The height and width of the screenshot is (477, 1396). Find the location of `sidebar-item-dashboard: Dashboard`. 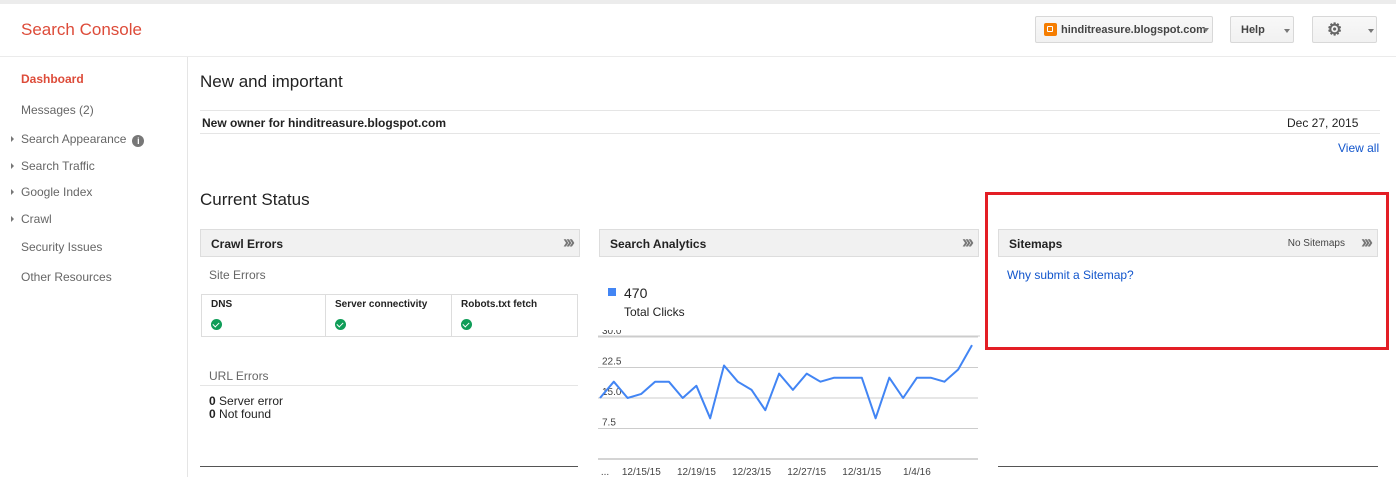

sidebar-item-dashboard: Dashboard is located at coordinates (52, 79).